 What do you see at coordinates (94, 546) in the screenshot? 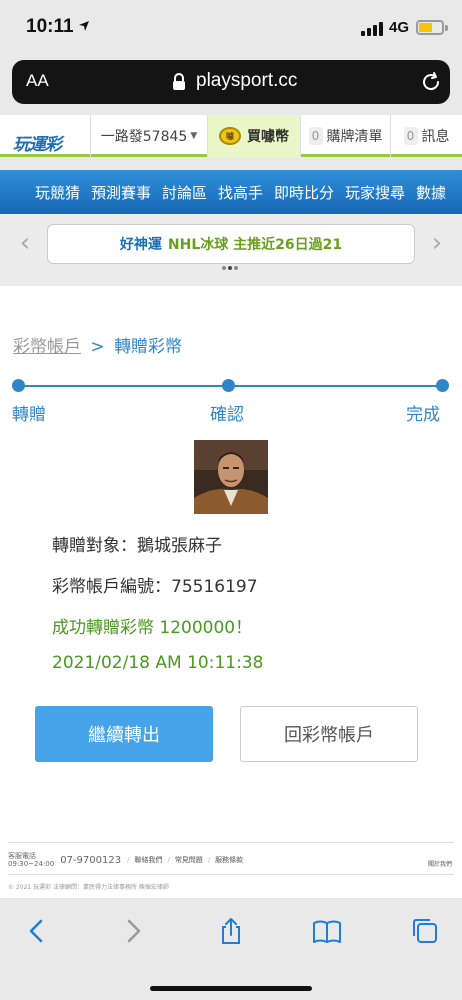
I see `recipient-label: 轉贈對象：` at bounding box center [94, 546].